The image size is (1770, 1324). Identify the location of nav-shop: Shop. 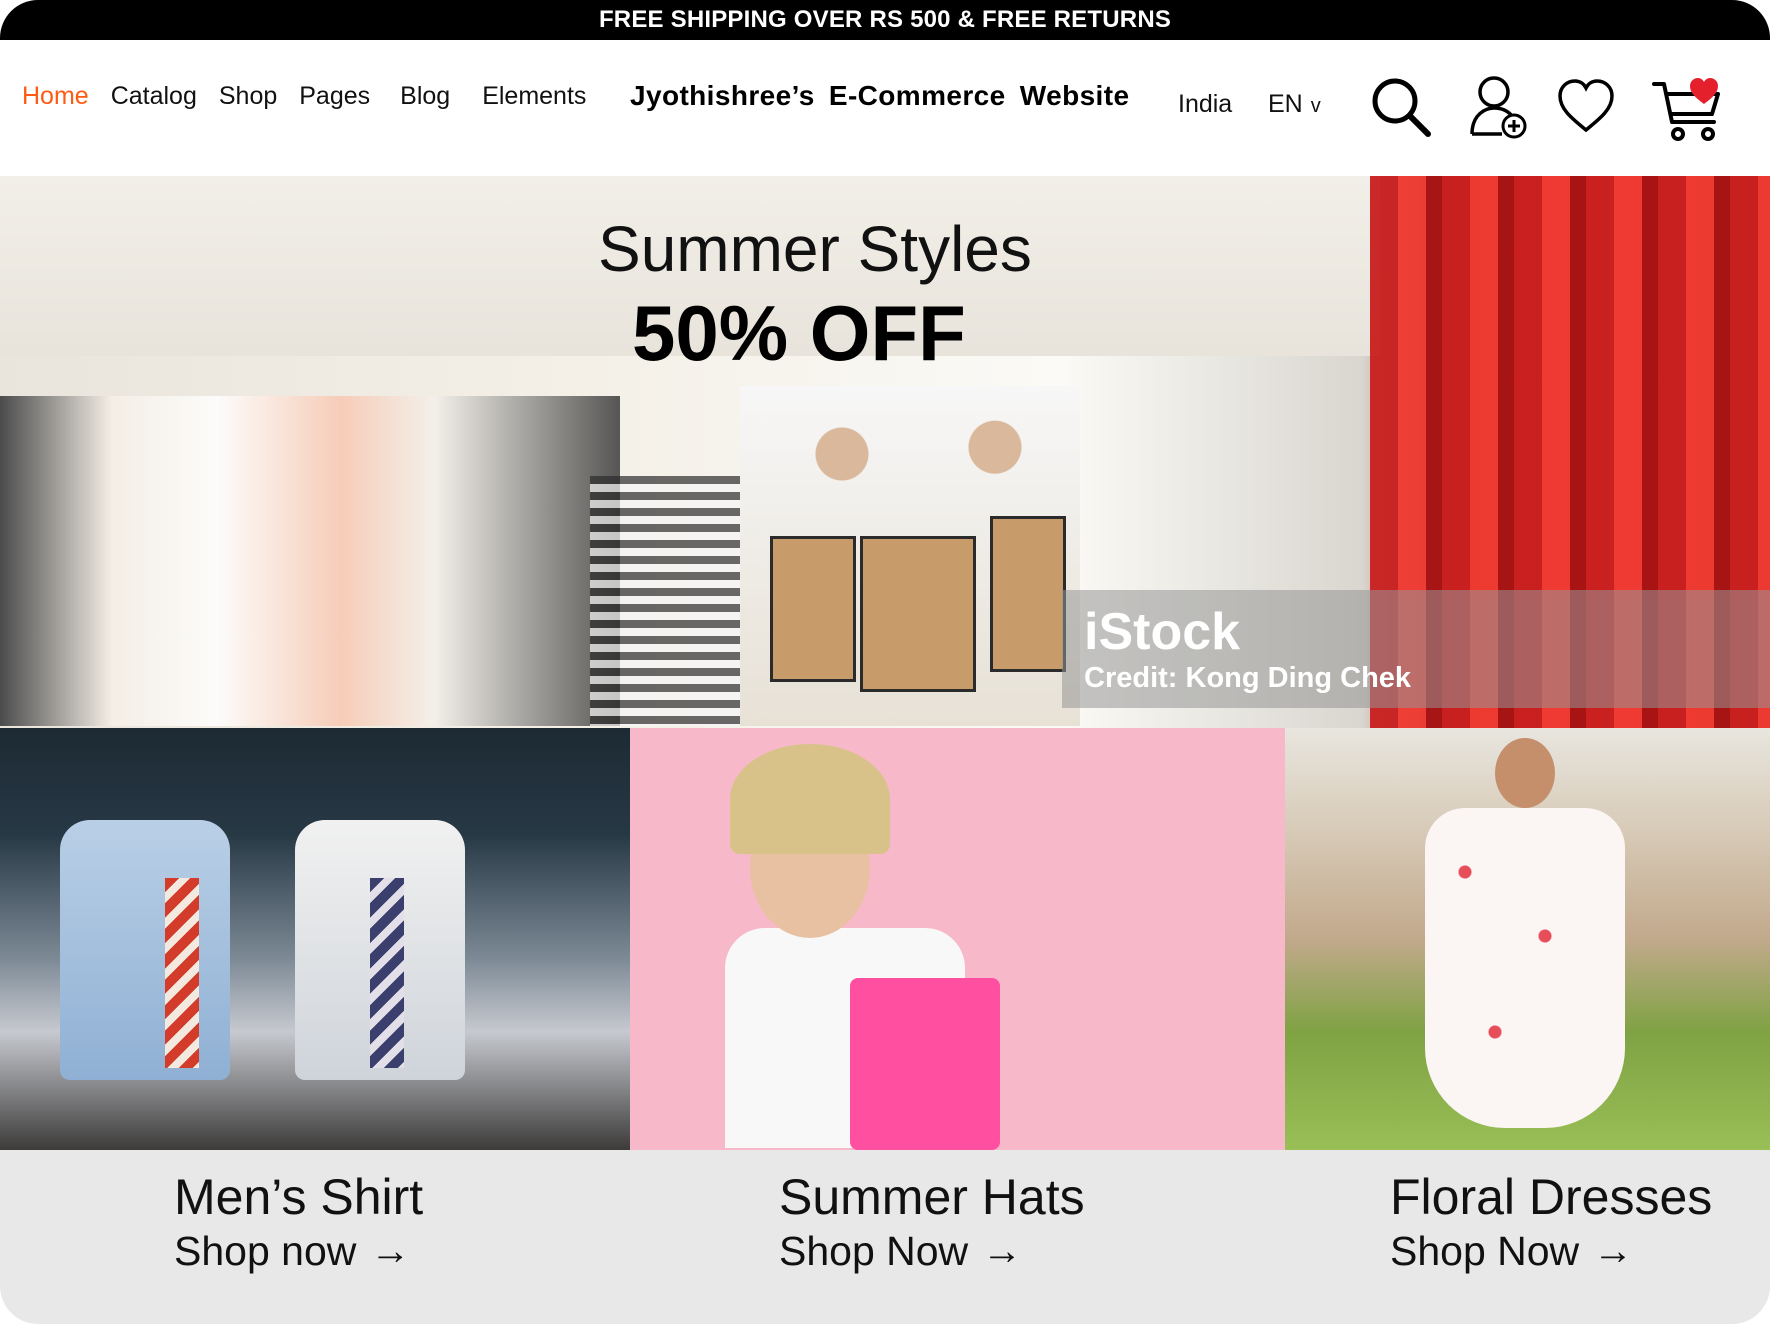
(248, 96).